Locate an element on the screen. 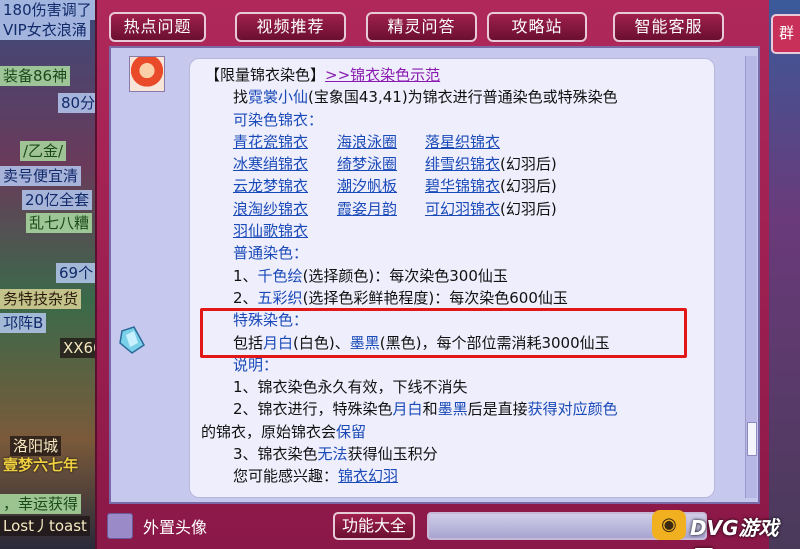 The width and height of the screenshot is (800, 549). normal-dye-header: 普通染色： is located at coordinates (271, 253).